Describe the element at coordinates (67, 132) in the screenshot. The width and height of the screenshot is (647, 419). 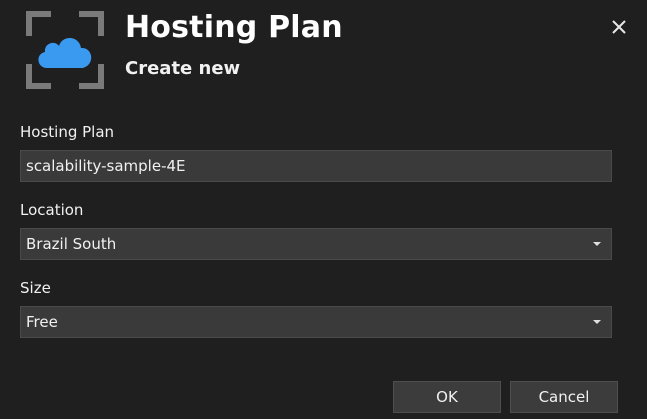
I see `hosting-plan-label: Hosting Plan` at that location.